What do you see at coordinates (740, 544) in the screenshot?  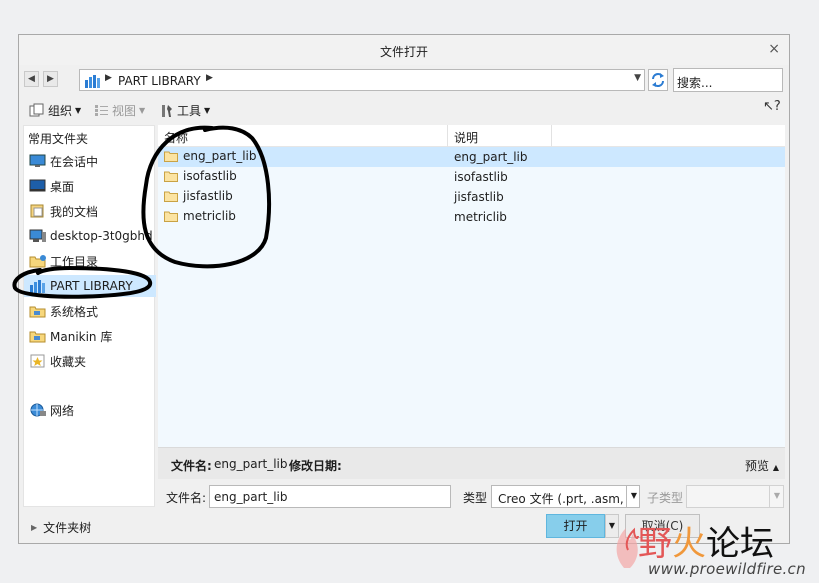 I see `watermark-char-3: 论坛` at bounding box center [740, 544].